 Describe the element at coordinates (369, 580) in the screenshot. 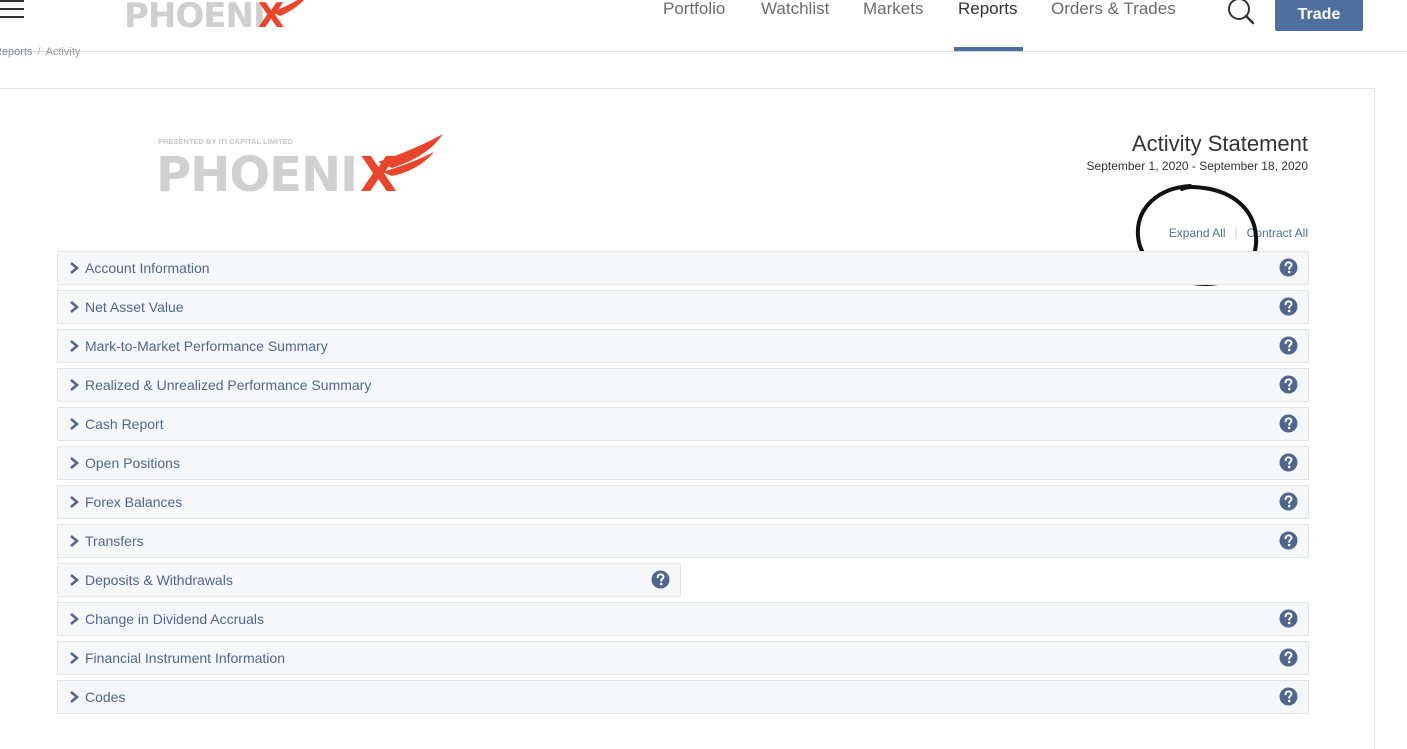

I see `report-section-row: Deposits & Withdrawals` at that location.